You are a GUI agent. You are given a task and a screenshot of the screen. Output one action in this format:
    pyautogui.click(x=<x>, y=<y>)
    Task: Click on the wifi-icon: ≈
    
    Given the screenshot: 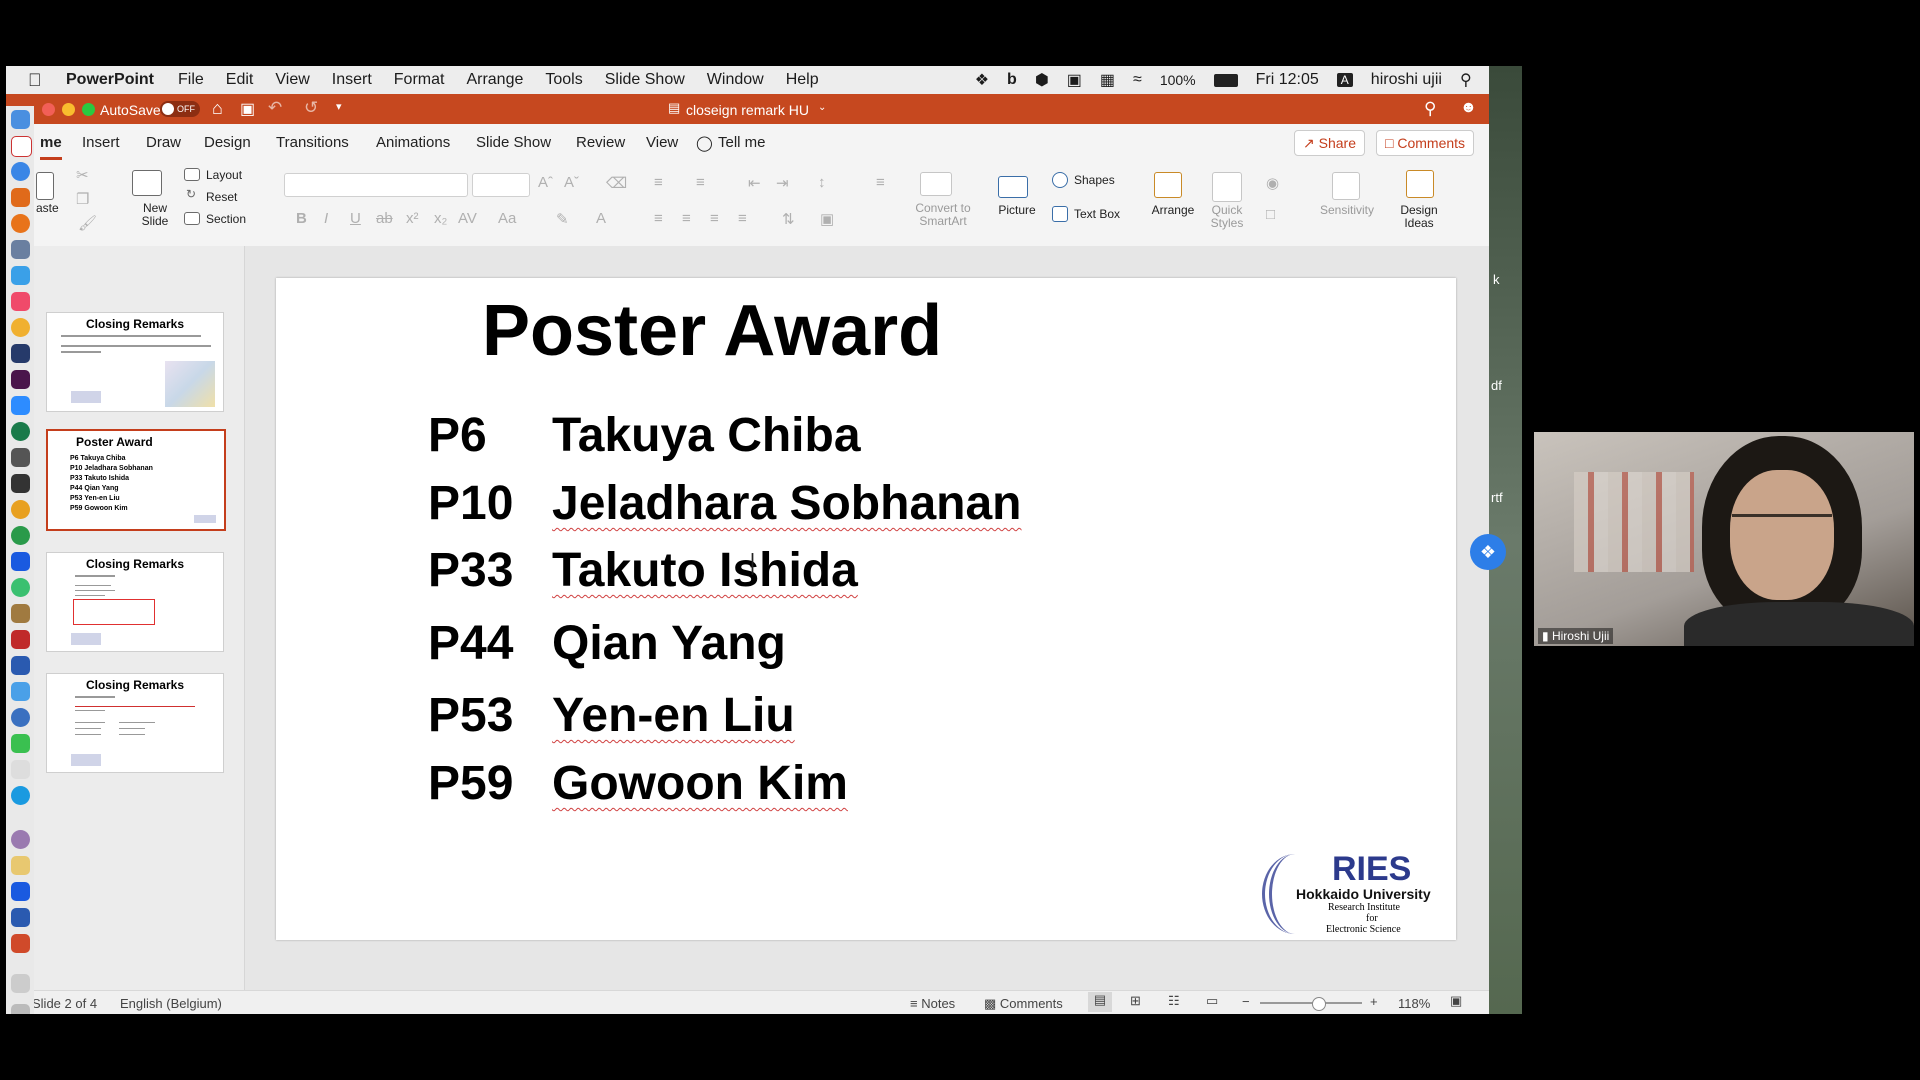 What is the action you would take?
    pyautogui.click(x=1137, y=80)
    